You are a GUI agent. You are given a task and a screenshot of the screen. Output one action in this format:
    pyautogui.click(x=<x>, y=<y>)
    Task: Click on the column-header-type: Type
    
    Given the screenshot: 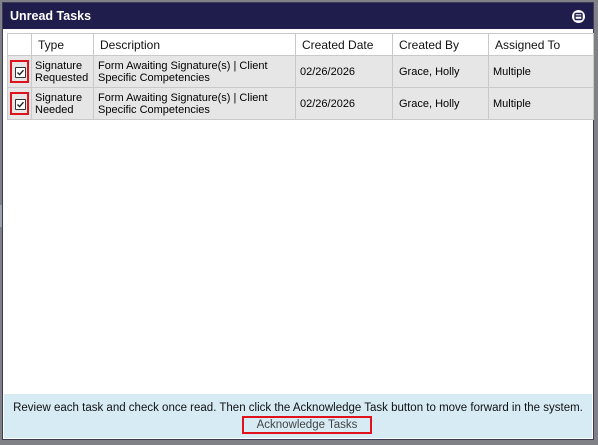 What is the action you would take?
    pyautogui.click(x=62, y=44)
    